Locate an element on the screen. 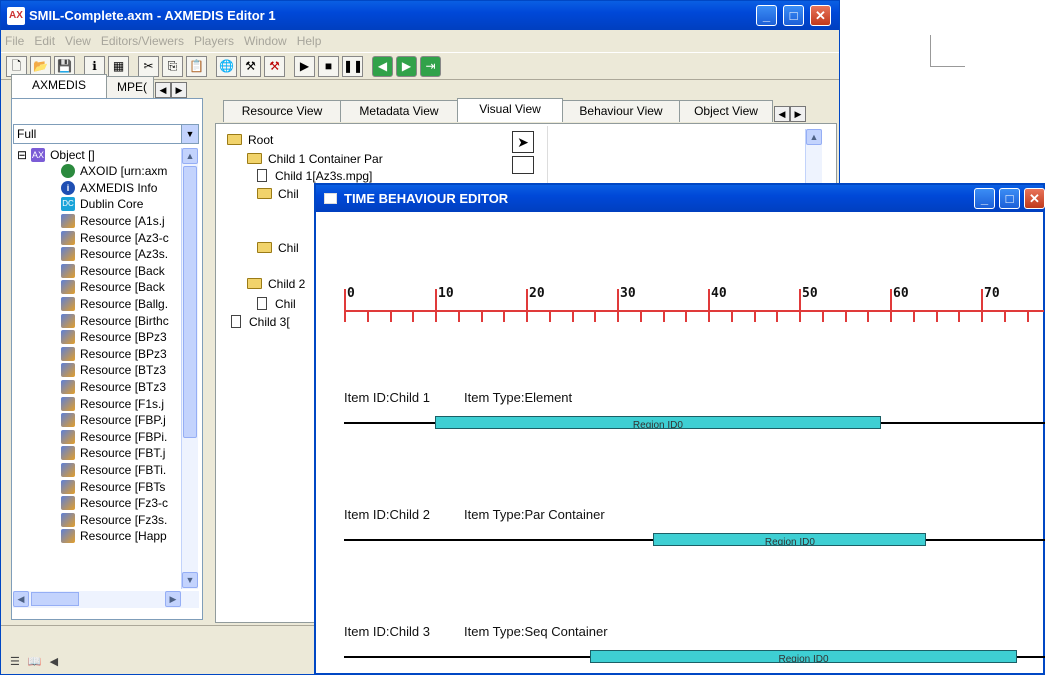 This screenshot has width=1045, height=675. tbe-close-button: ✕ is located at coordinates (1034, 198).